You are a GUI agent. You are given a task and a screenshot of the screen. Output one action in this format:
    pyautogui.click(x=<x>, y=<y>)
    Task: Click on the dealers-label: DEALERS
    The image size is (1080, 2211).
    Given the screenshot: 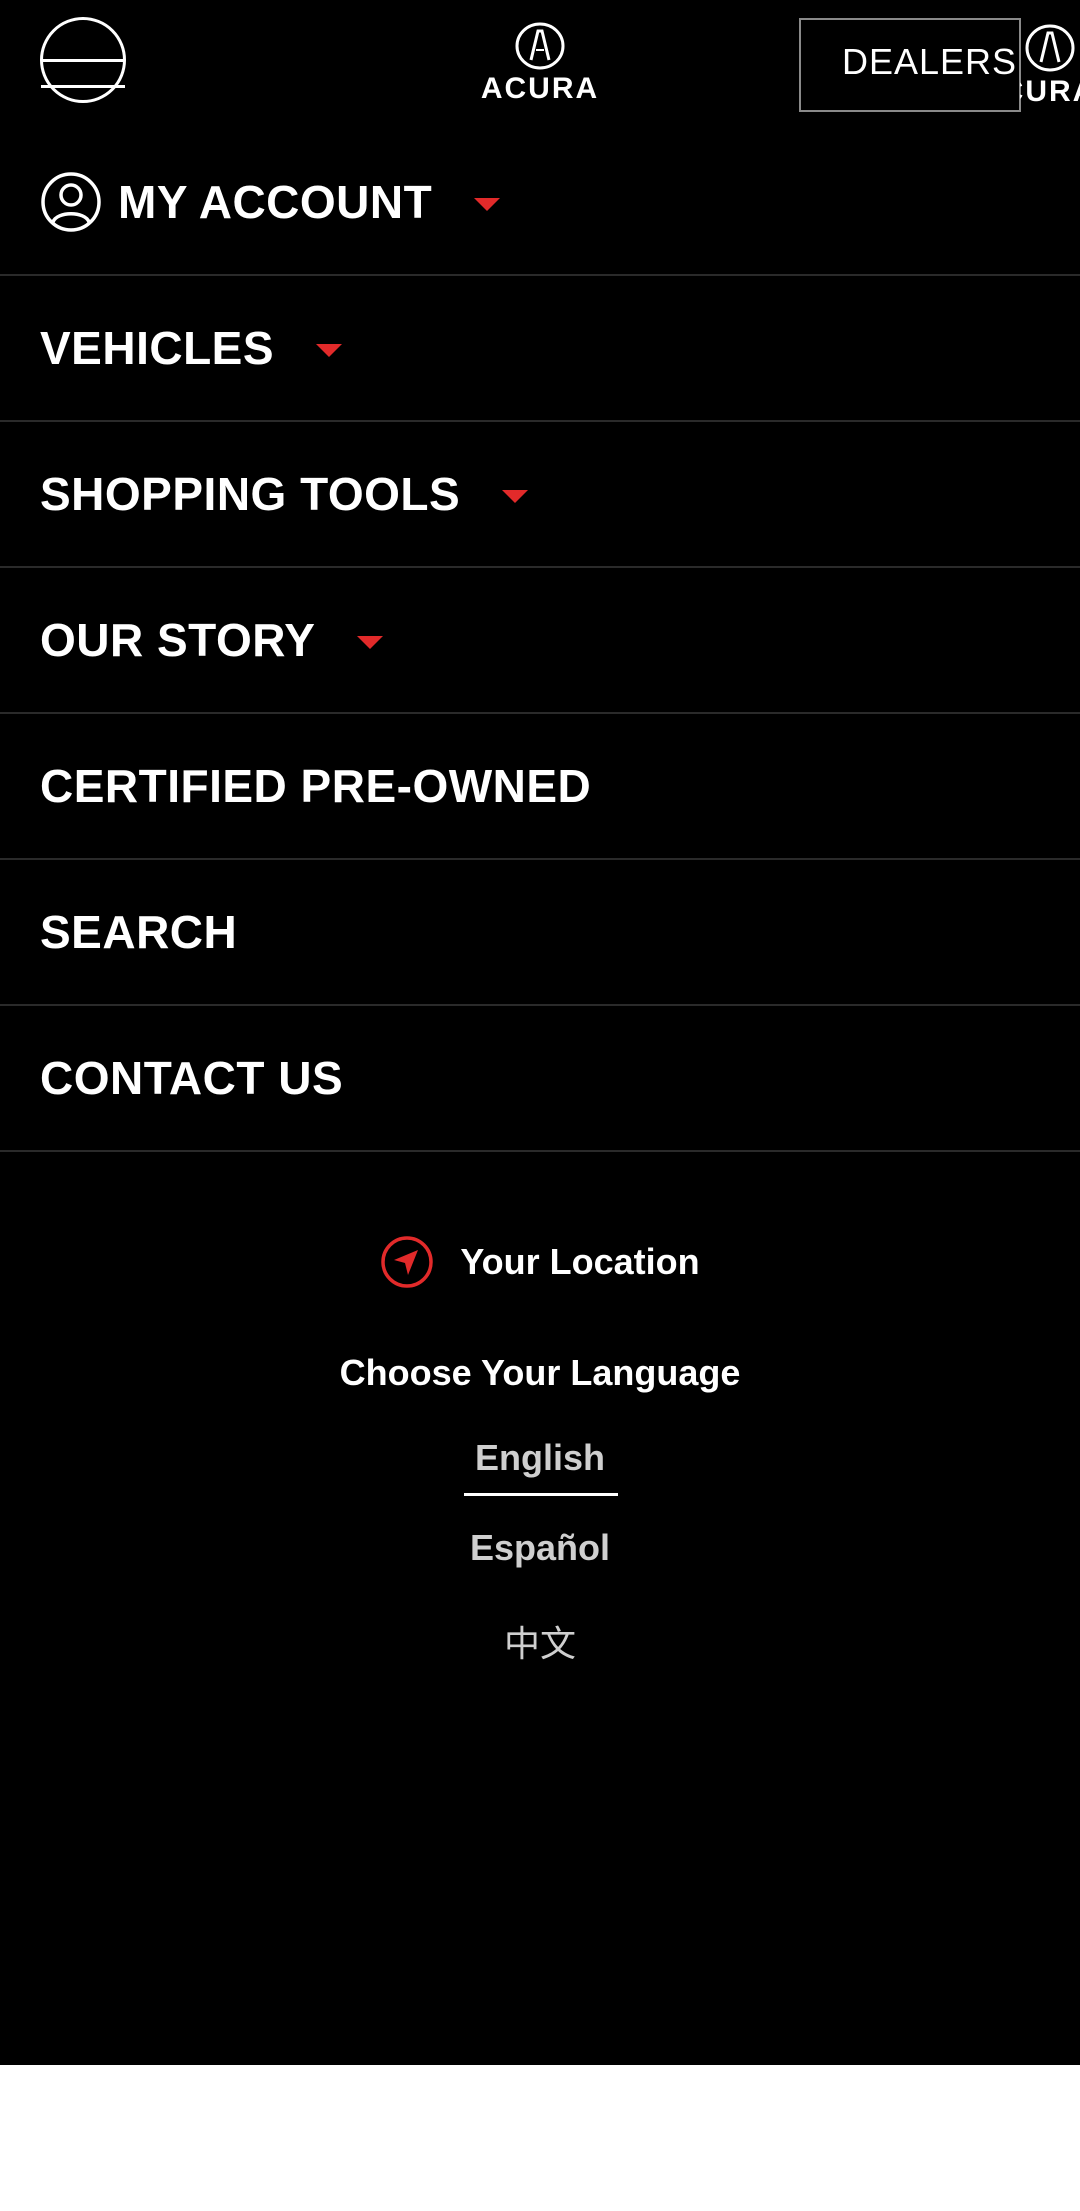 What is the action you would take?
    pyautogui.click(x=930, y=61)
    